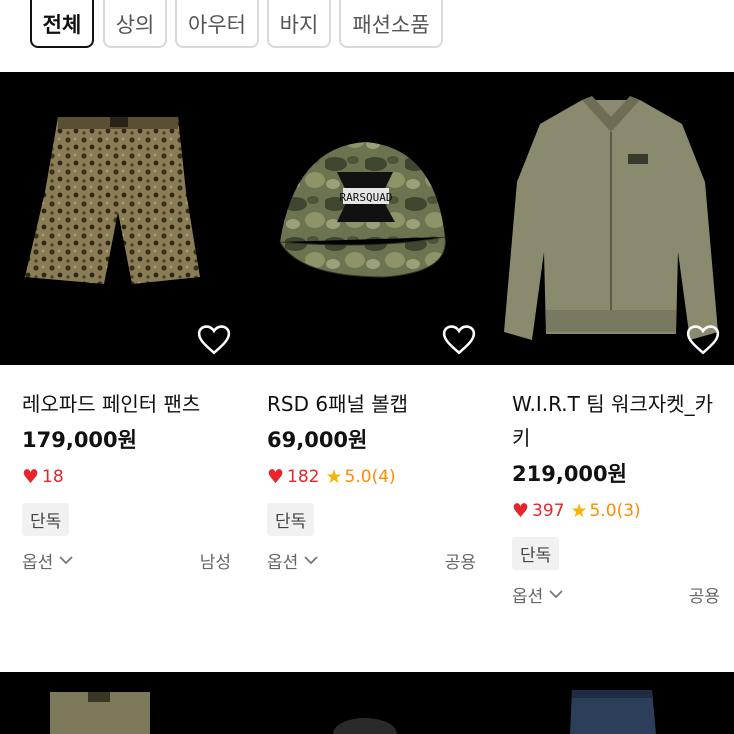 The width and height of the screenshot is (734, 734). Describe the element at coordinates (126, 560) in the screenshot. I see `option-row: 옵션 남성` at that location.